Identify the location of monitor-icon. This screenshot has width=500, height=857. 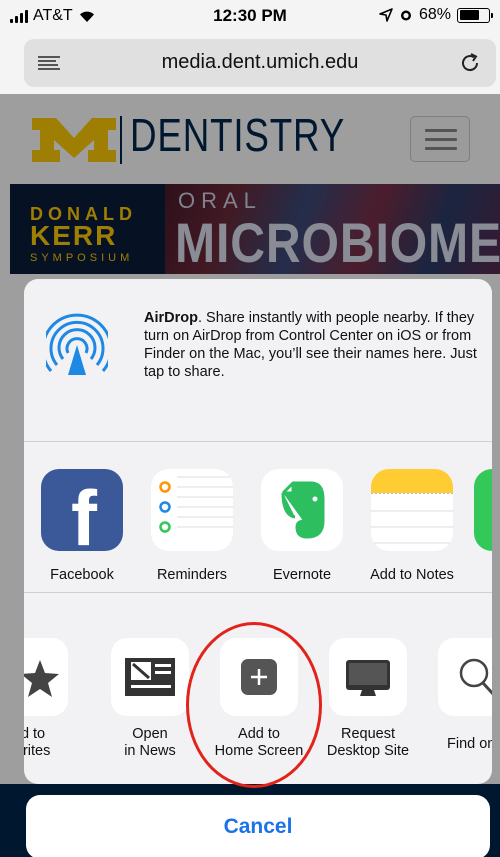
(368, 678).